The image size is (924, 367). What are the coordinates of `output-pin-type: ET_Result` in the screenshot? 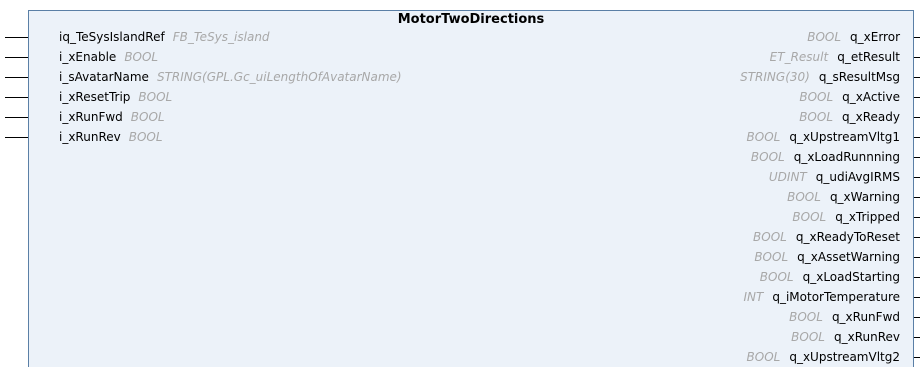 It's located at (799, 57).